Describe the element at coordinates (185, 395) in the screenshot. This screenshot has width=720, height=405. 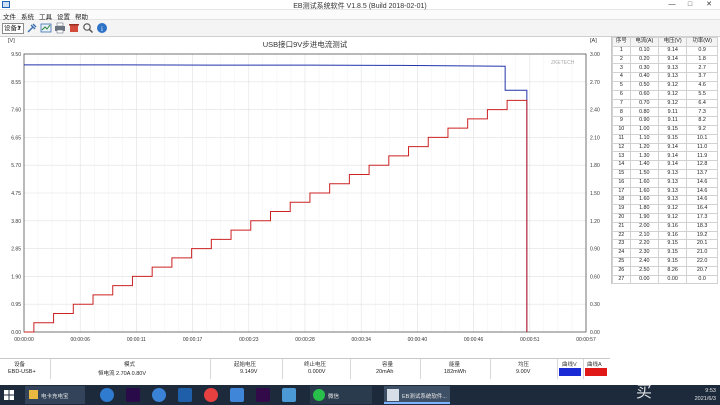
I see `photos-icon` at that location.